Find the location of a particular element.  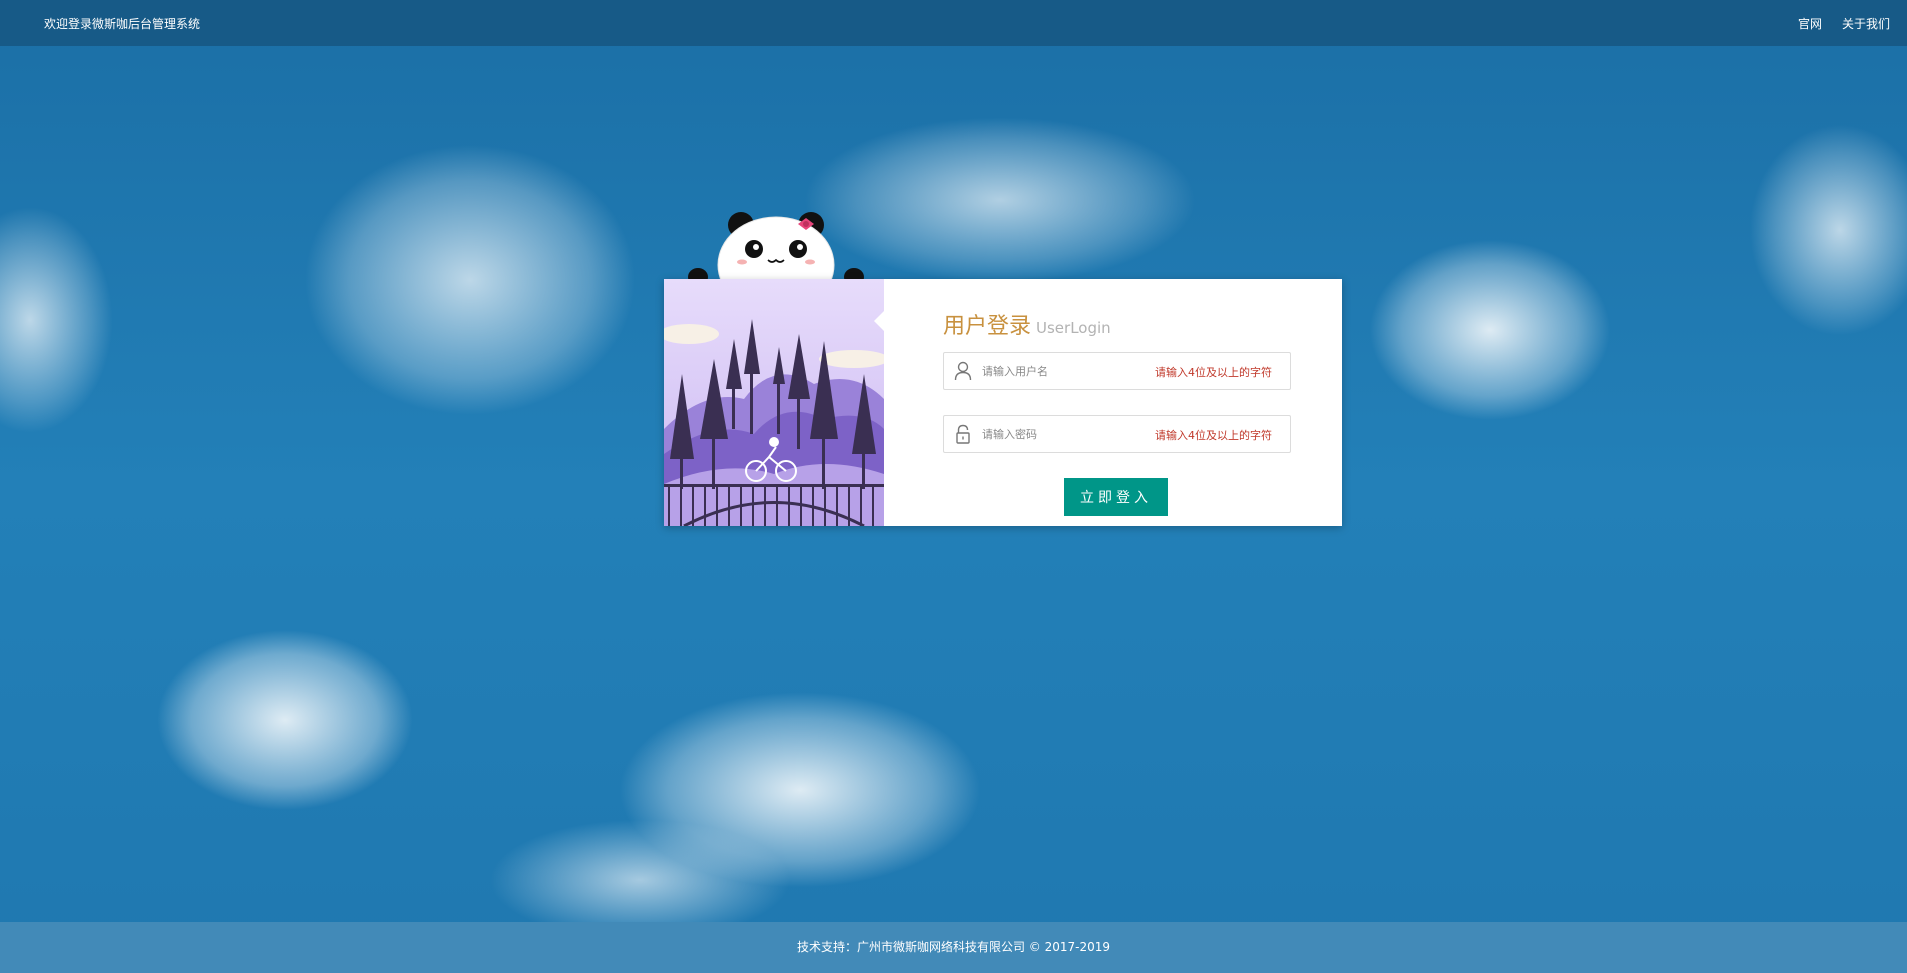

official-site-link: 官网 is located at coordinates (1810, 23).